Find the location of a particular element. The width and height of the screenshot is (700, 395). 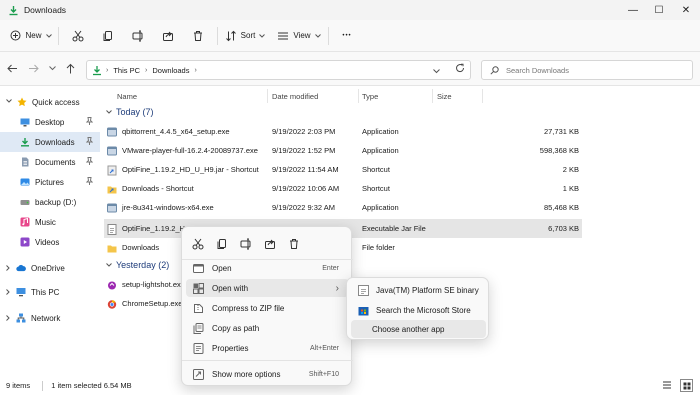

file-date: 9/19/2022 2:03 PM is located at coordinates (304, 131).